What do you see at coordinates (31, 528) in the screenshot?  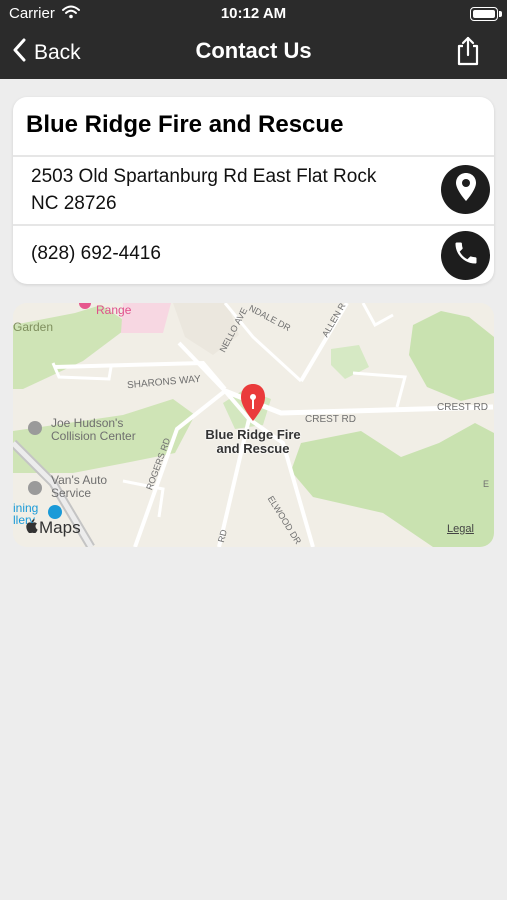 I see `apple-logo-icon` at bounding box center [31, 528].